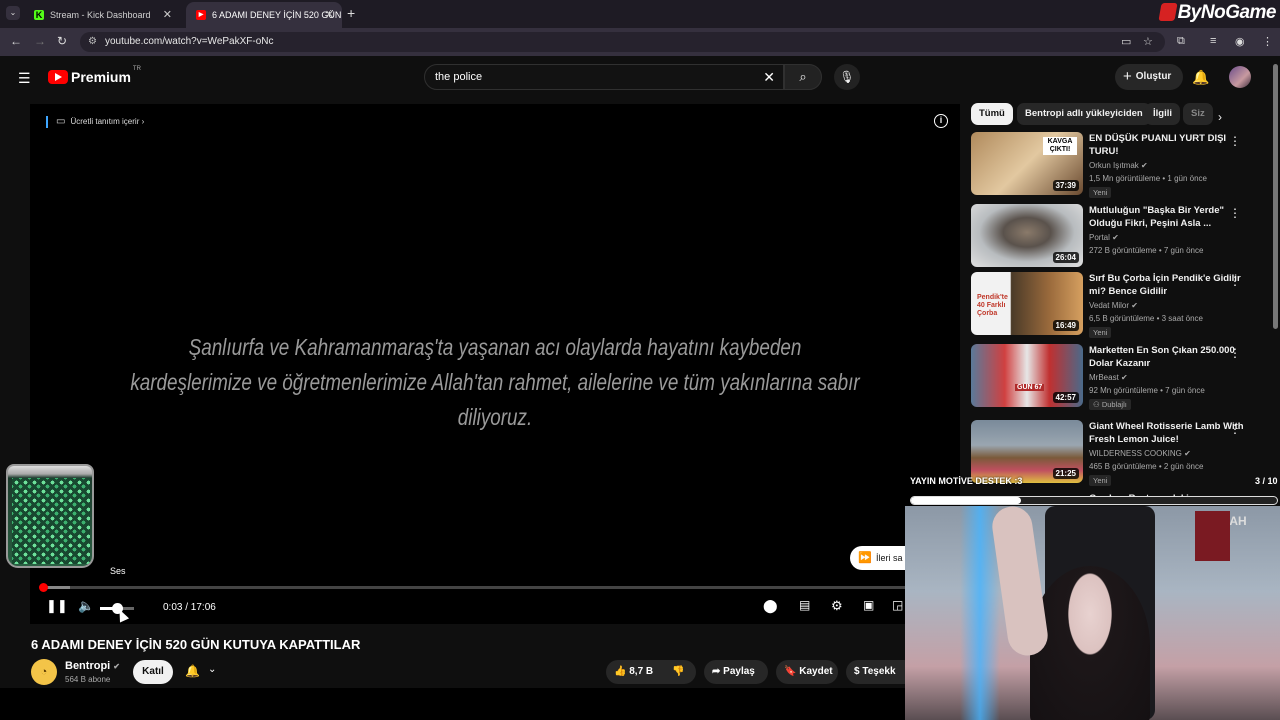 This screenshot has height=720, width=1280. I want to click on time-display: 0:03 / 17:06, so click(189, 607).